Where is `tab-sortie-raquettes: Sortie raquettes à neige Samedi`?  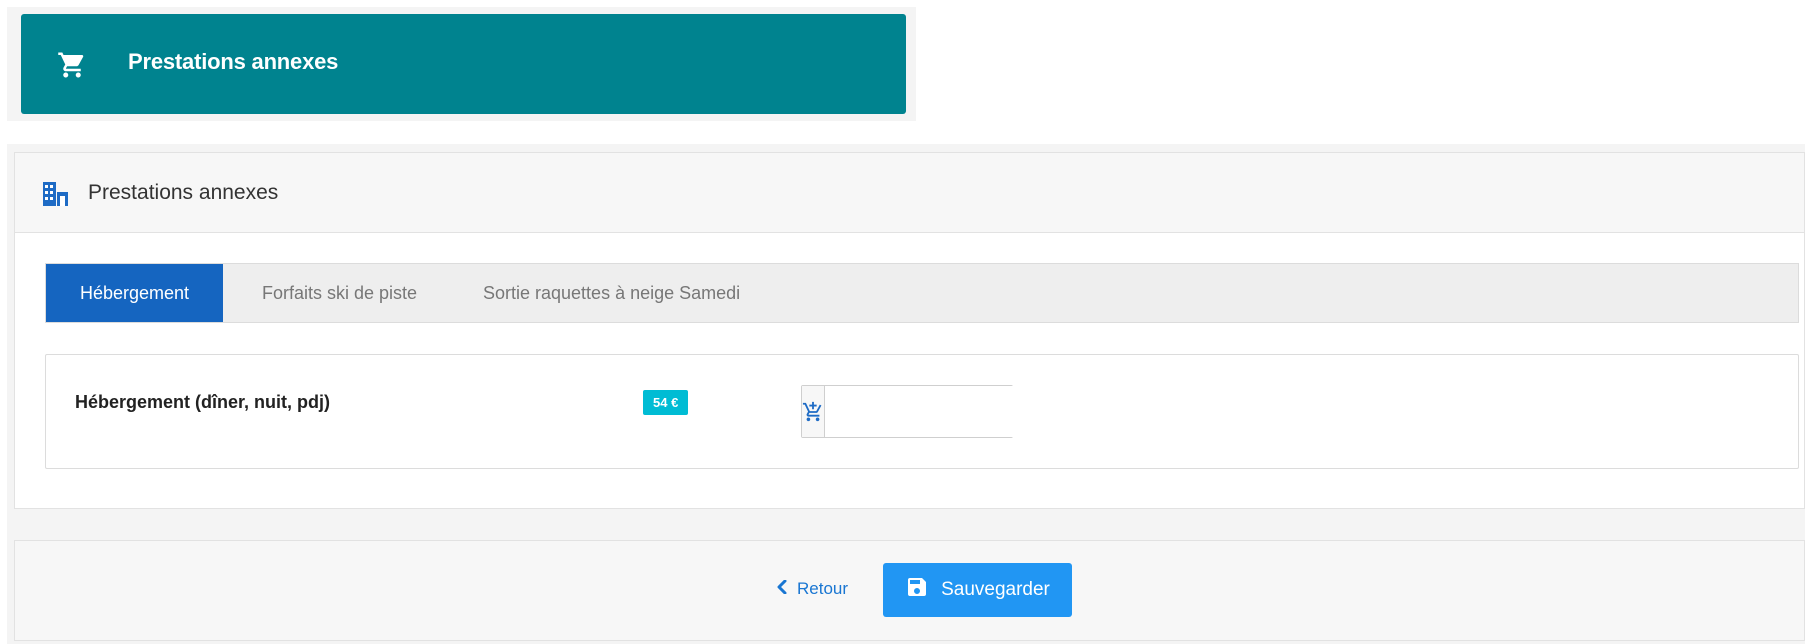 tab-sortie-raquettes: Sortie raquettes à neige Samedi is located at coordinates (598, 293).